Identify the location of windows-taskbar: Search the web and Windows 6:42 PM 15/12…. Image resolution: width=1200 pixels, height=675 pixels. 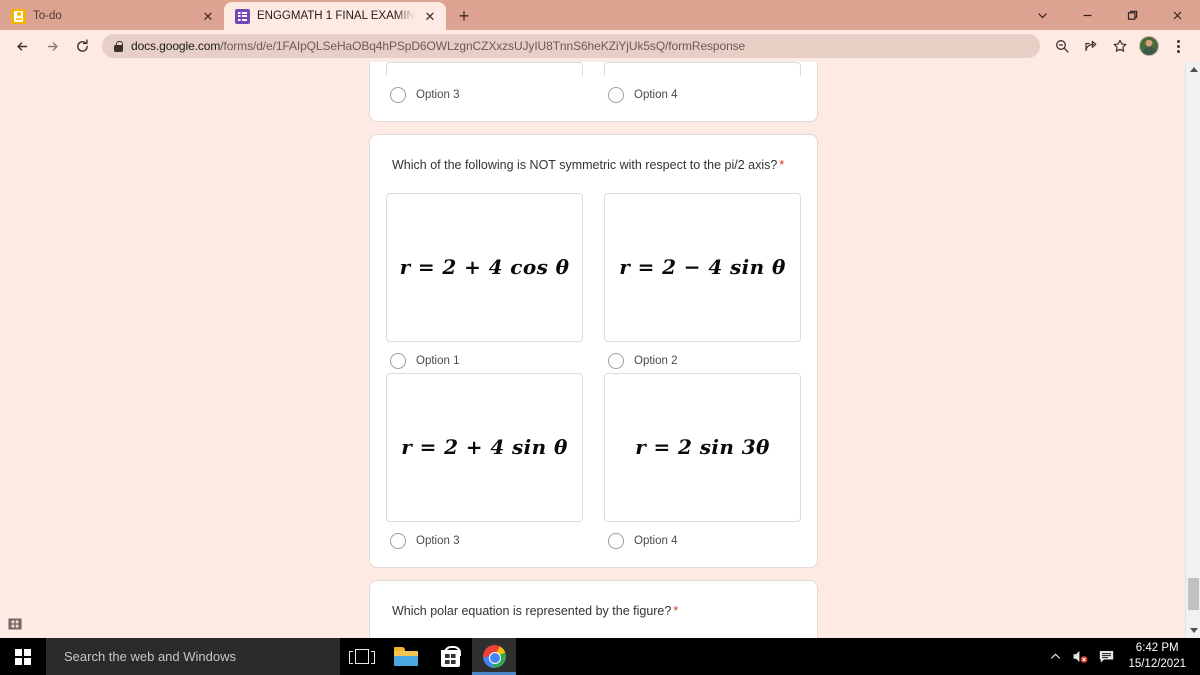
(600, 656).